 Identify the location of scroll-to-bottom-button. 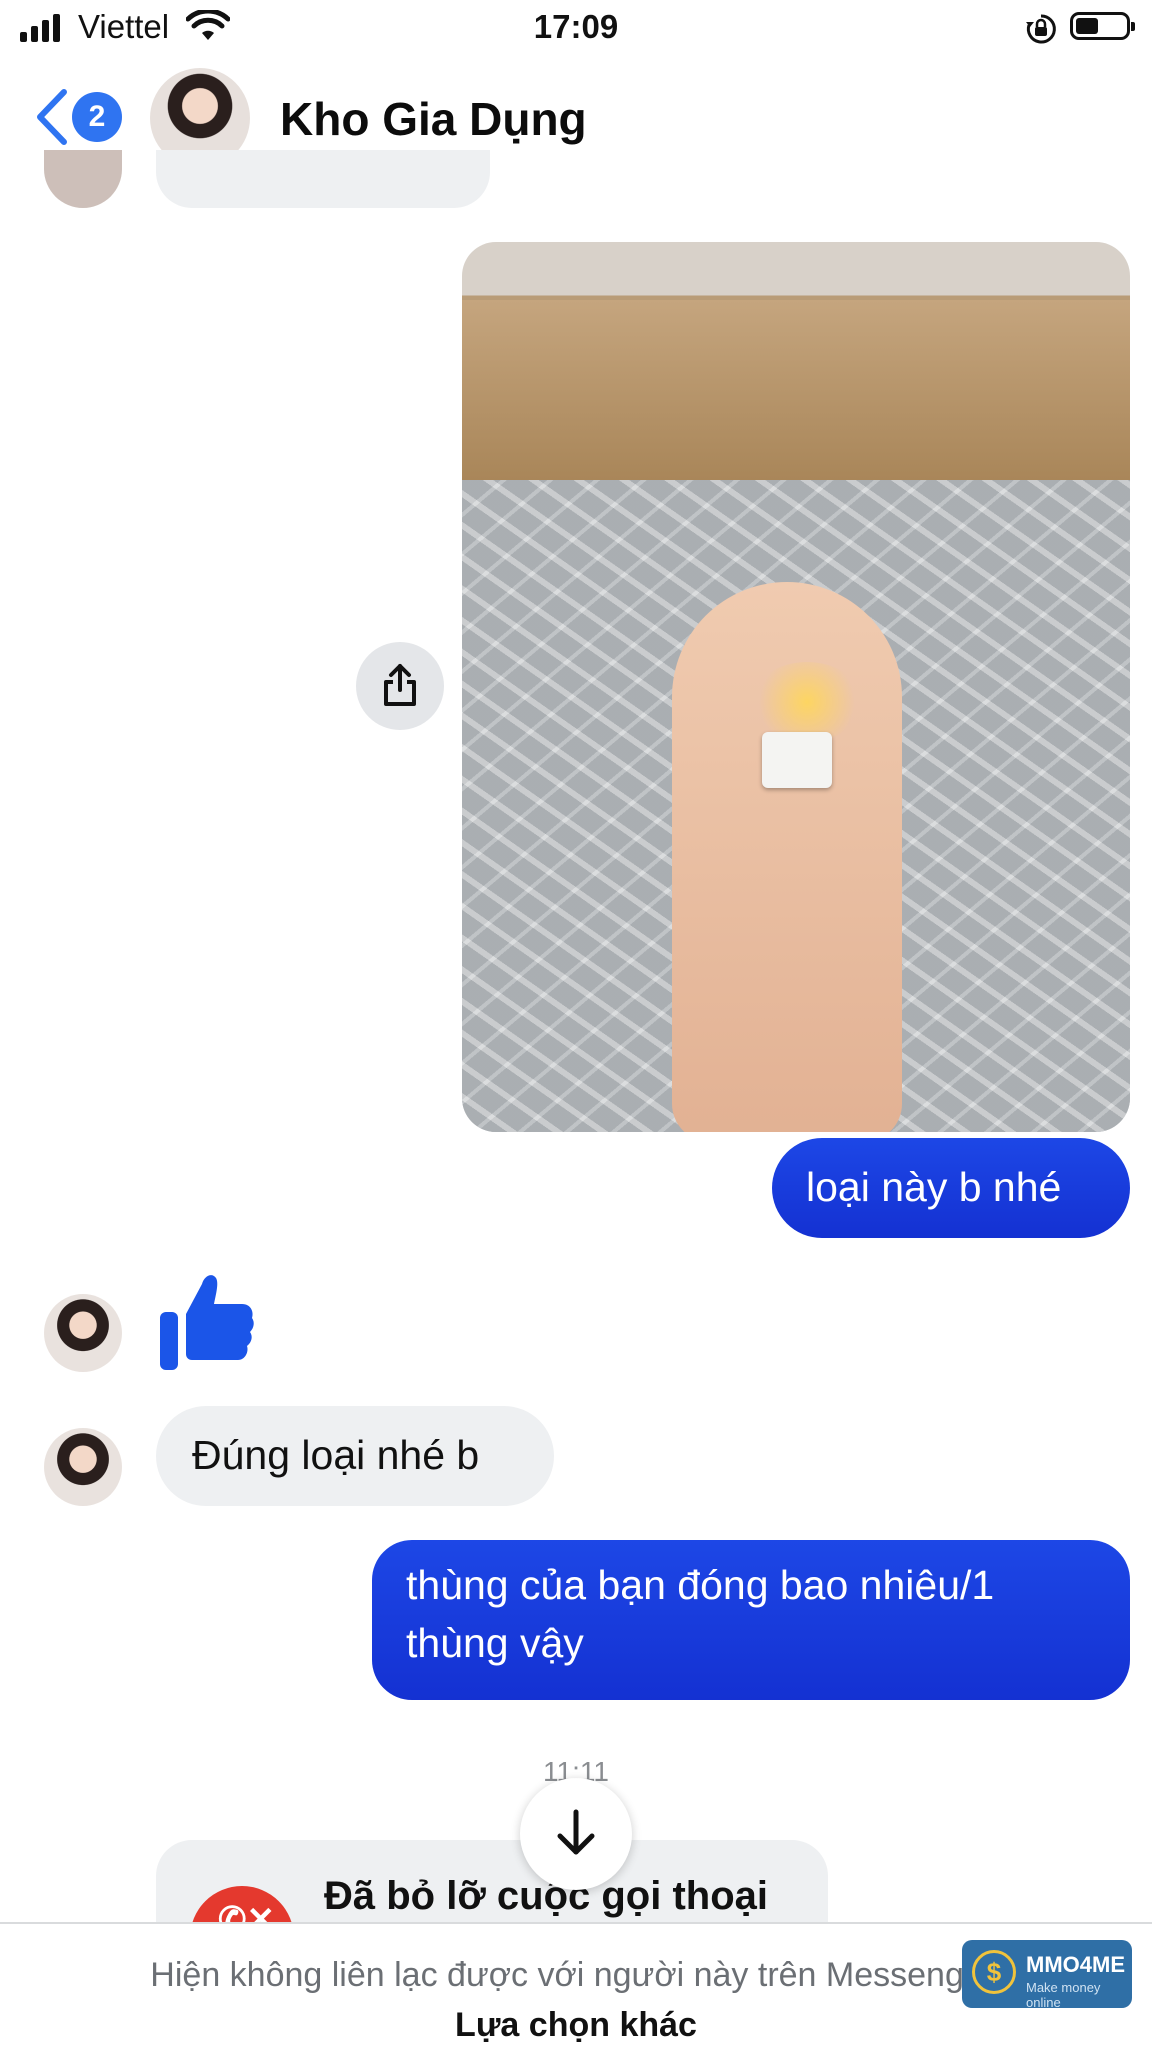
(576, 1834).